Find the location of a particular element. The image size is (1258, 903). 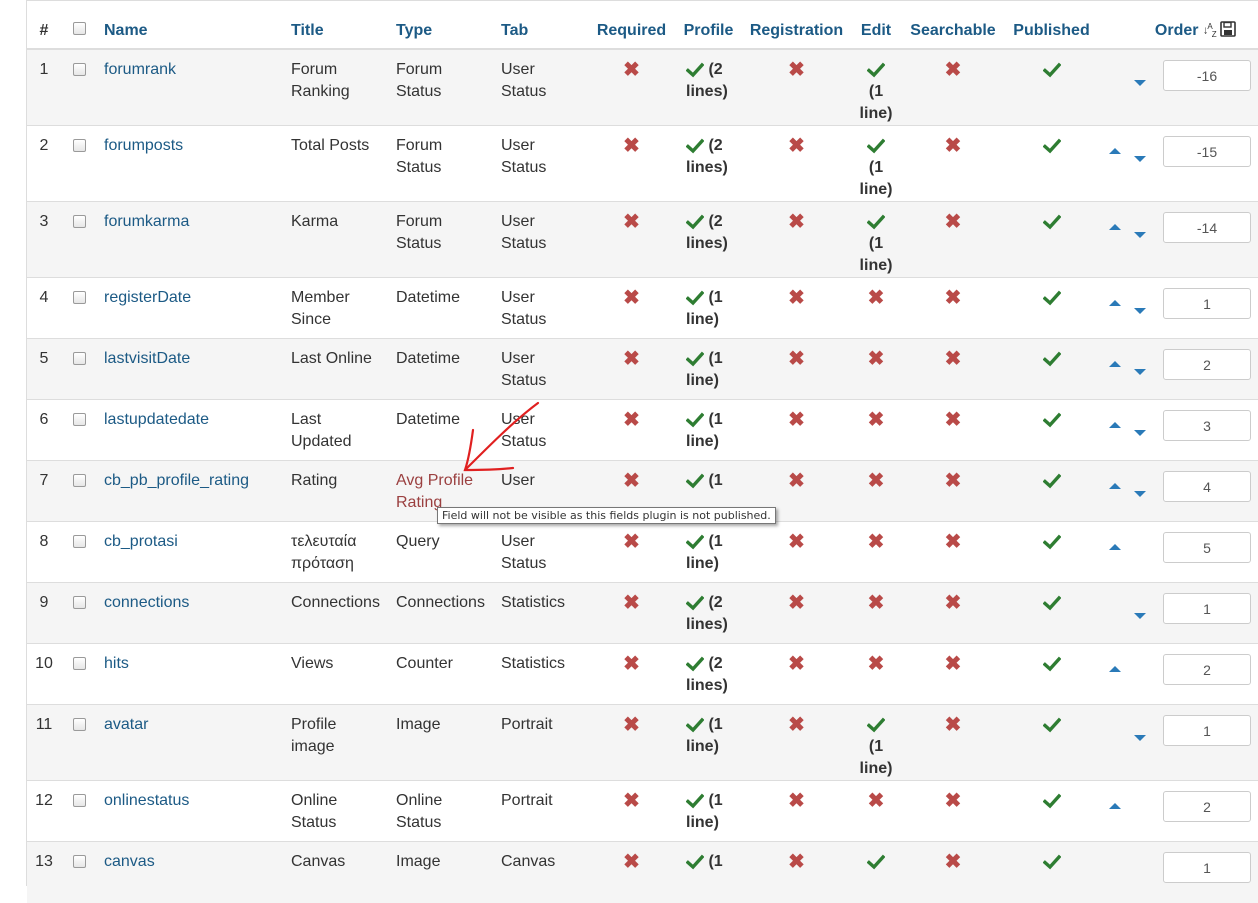

field-name-link: forumkarma is located at coordinates (146, 221).